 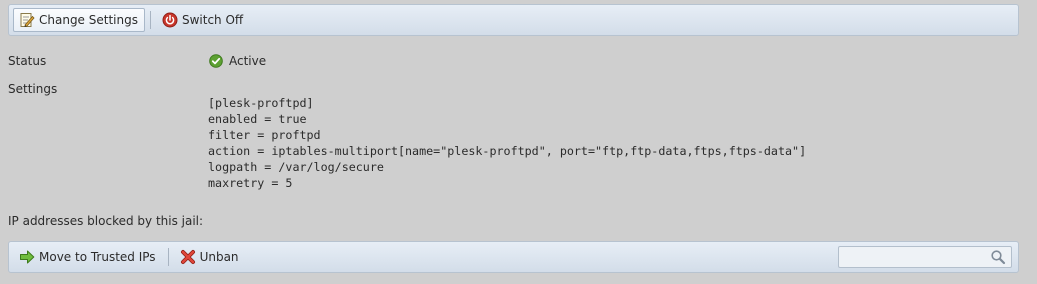 I want to click on move-to-trusted-ips-label: Move to Trusted IPs, so click(x=97, y=257).